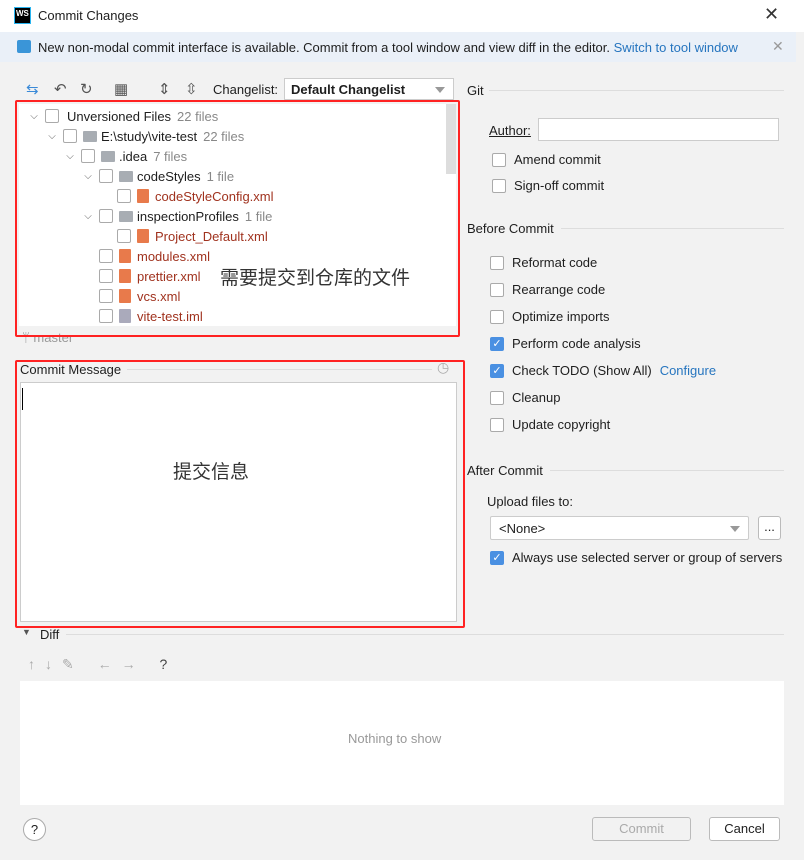  What do you see at coordinates (134, 664) in the screenshot?
I see `arrow-right-icon: →` at bounding box center [134, 664].